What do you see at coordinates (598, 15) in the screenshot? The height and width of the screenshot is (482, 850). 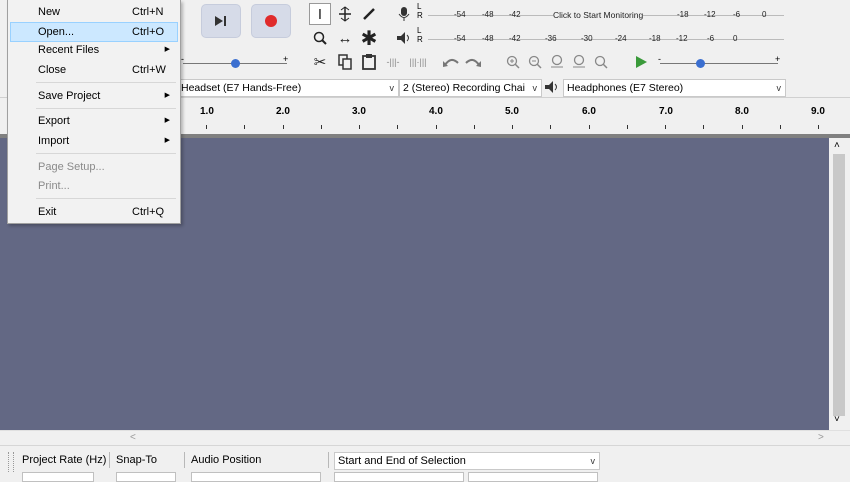 I see `record-meter-hint: Click to Start Monitoring` at bounding box center [598, 15].